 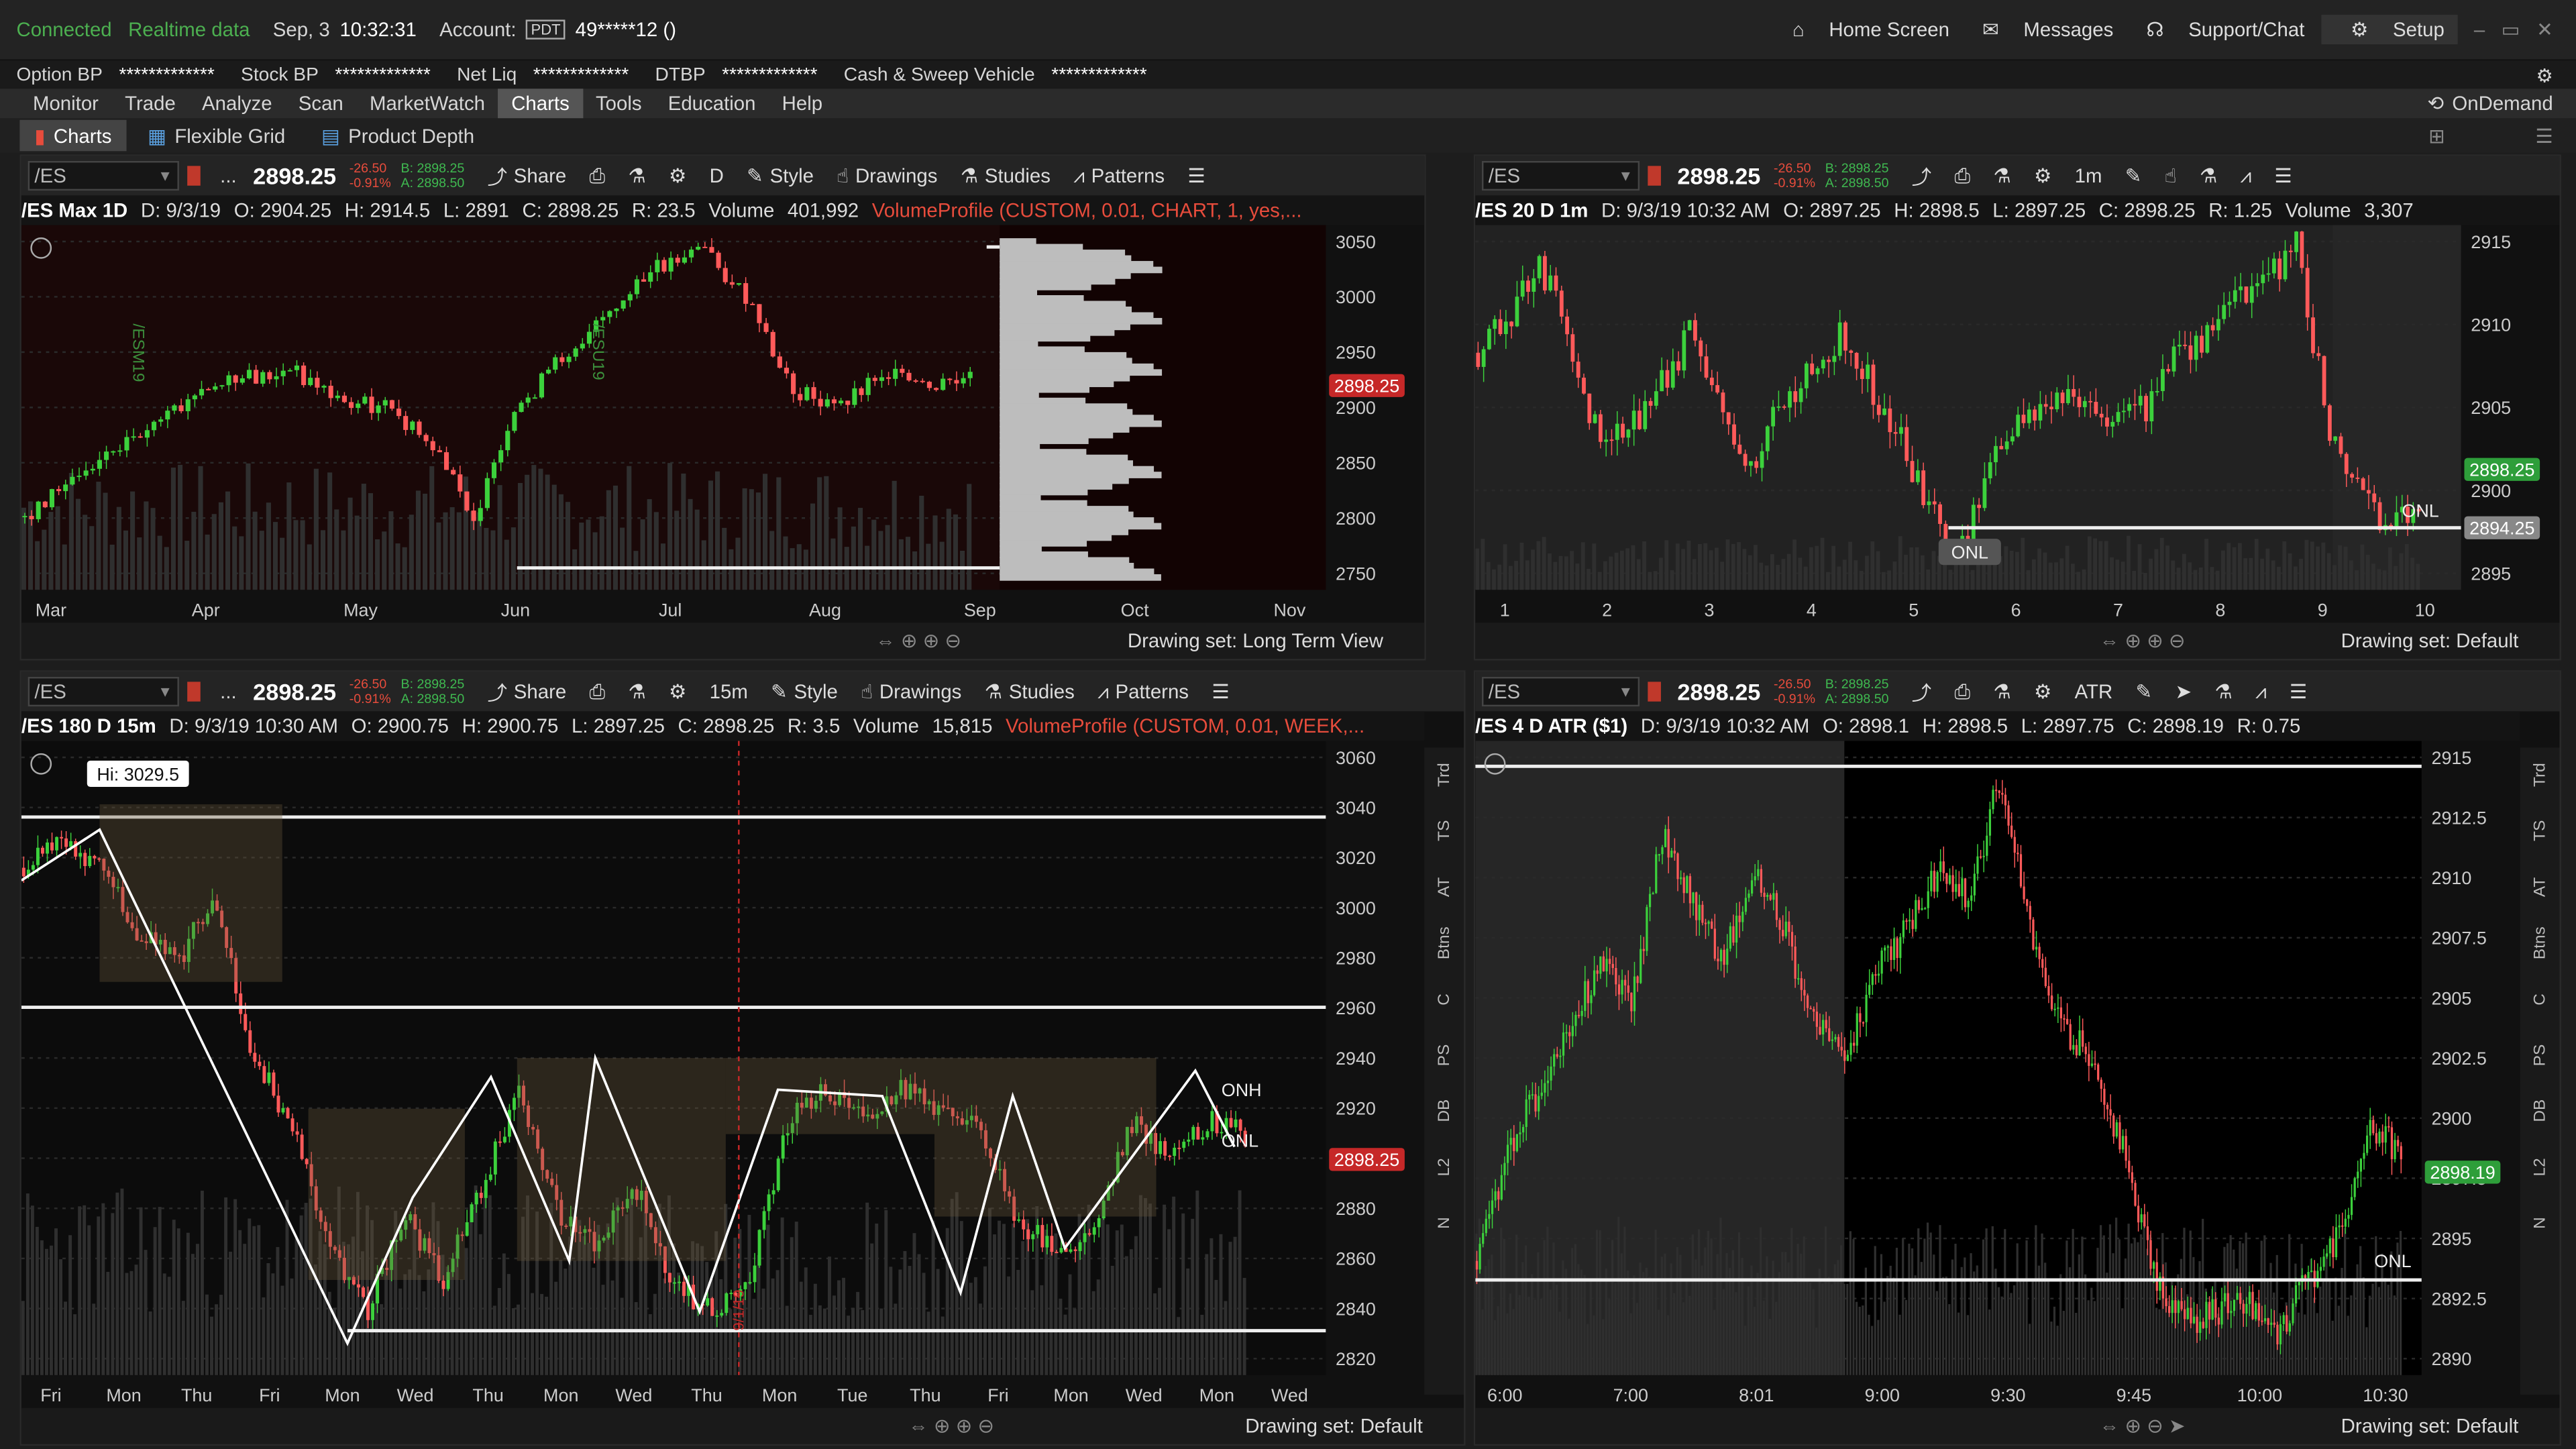 What do you see at coordinates (2183, 691) in the screenshot?
I see `cursor-icon: ➤` at bounding box center [2183, 691].